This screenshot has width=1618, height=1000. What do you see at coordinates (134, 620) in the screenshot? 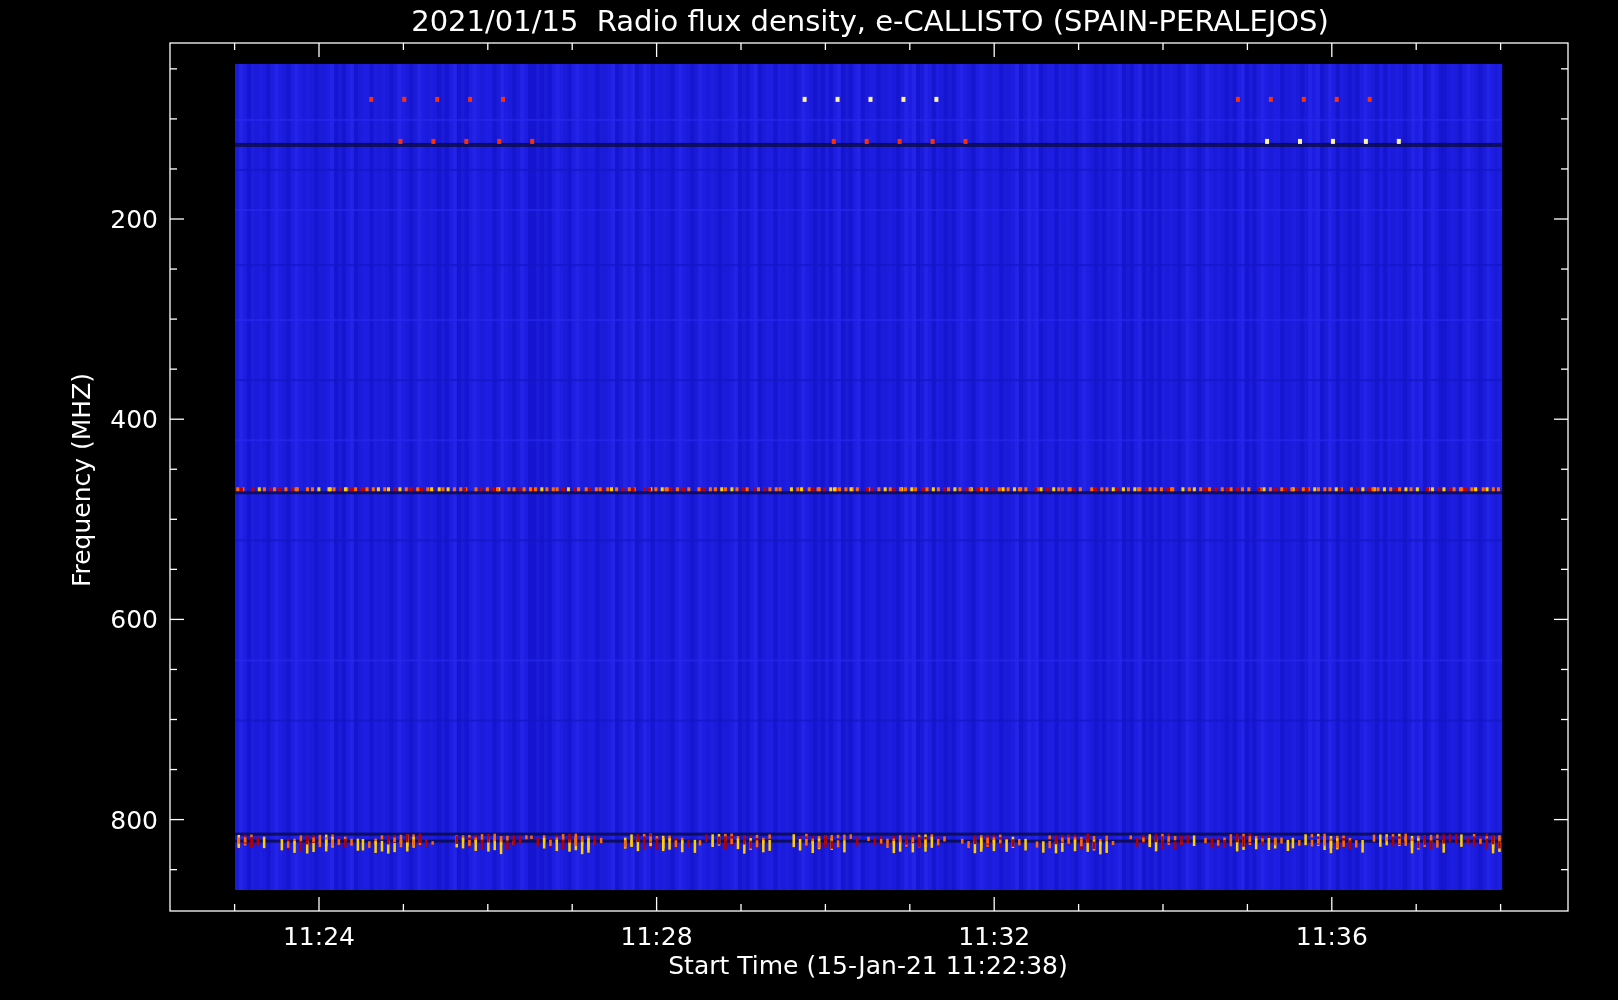
I see `y-tick-label: 600` at bounding box center [134, 620].